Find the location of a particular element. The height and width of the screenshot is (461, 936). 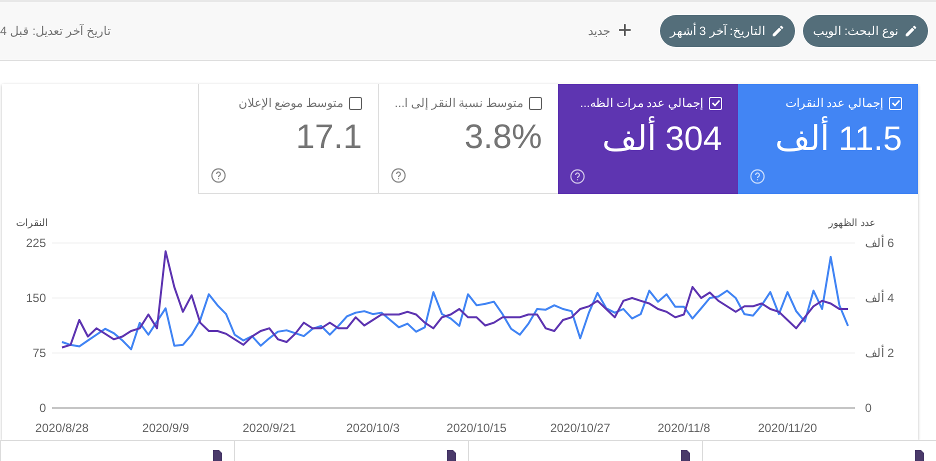

new-filter-button: + جديد is located at coordinates (610, 31).